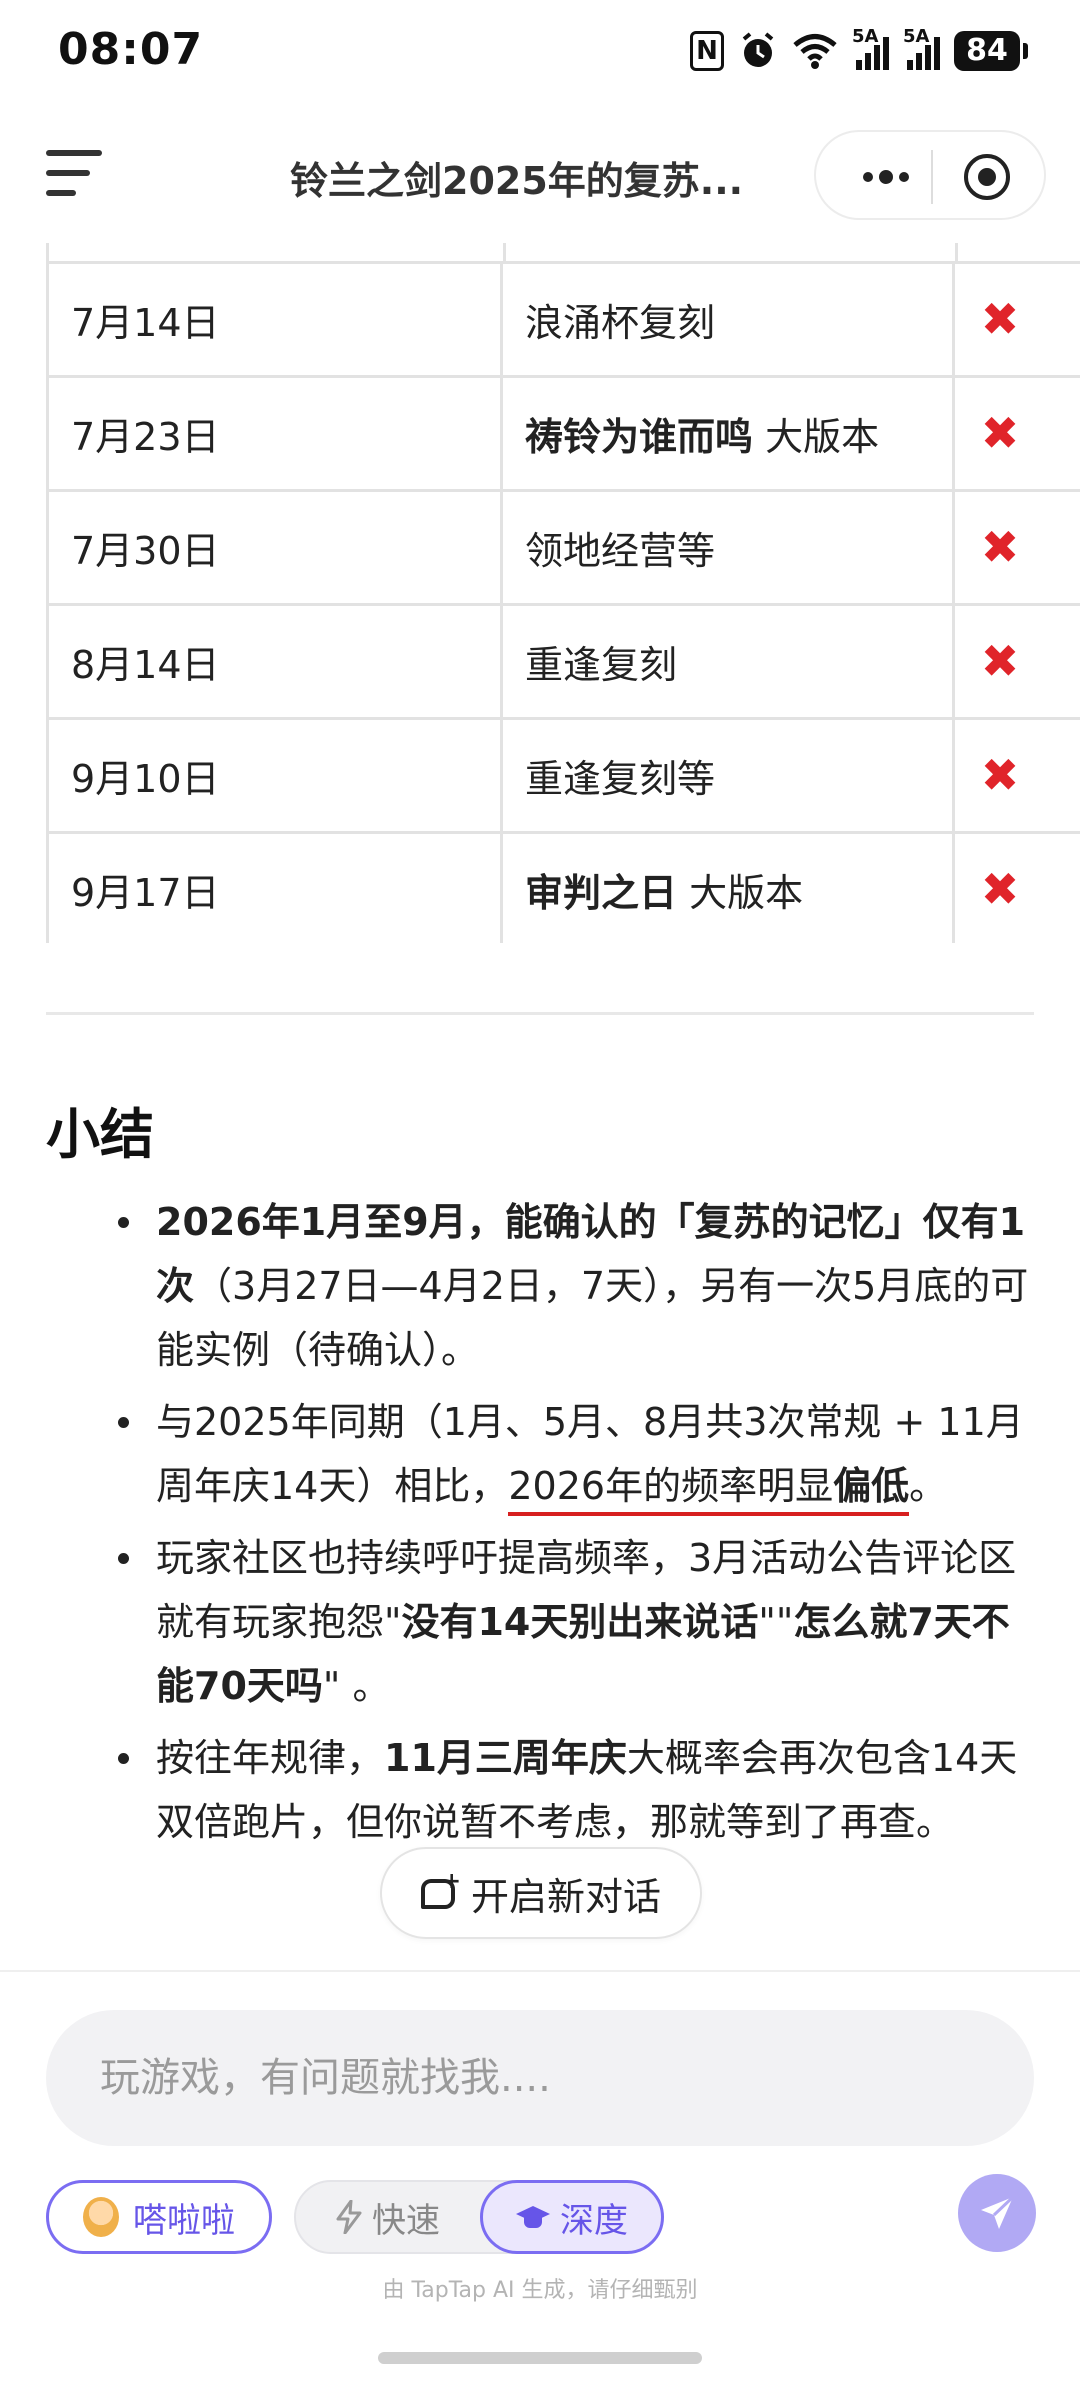 The height and width of the screenshot is (2387, 1080). I want to click on new-chat-button: + 开启新对话, so click(541, 1893).